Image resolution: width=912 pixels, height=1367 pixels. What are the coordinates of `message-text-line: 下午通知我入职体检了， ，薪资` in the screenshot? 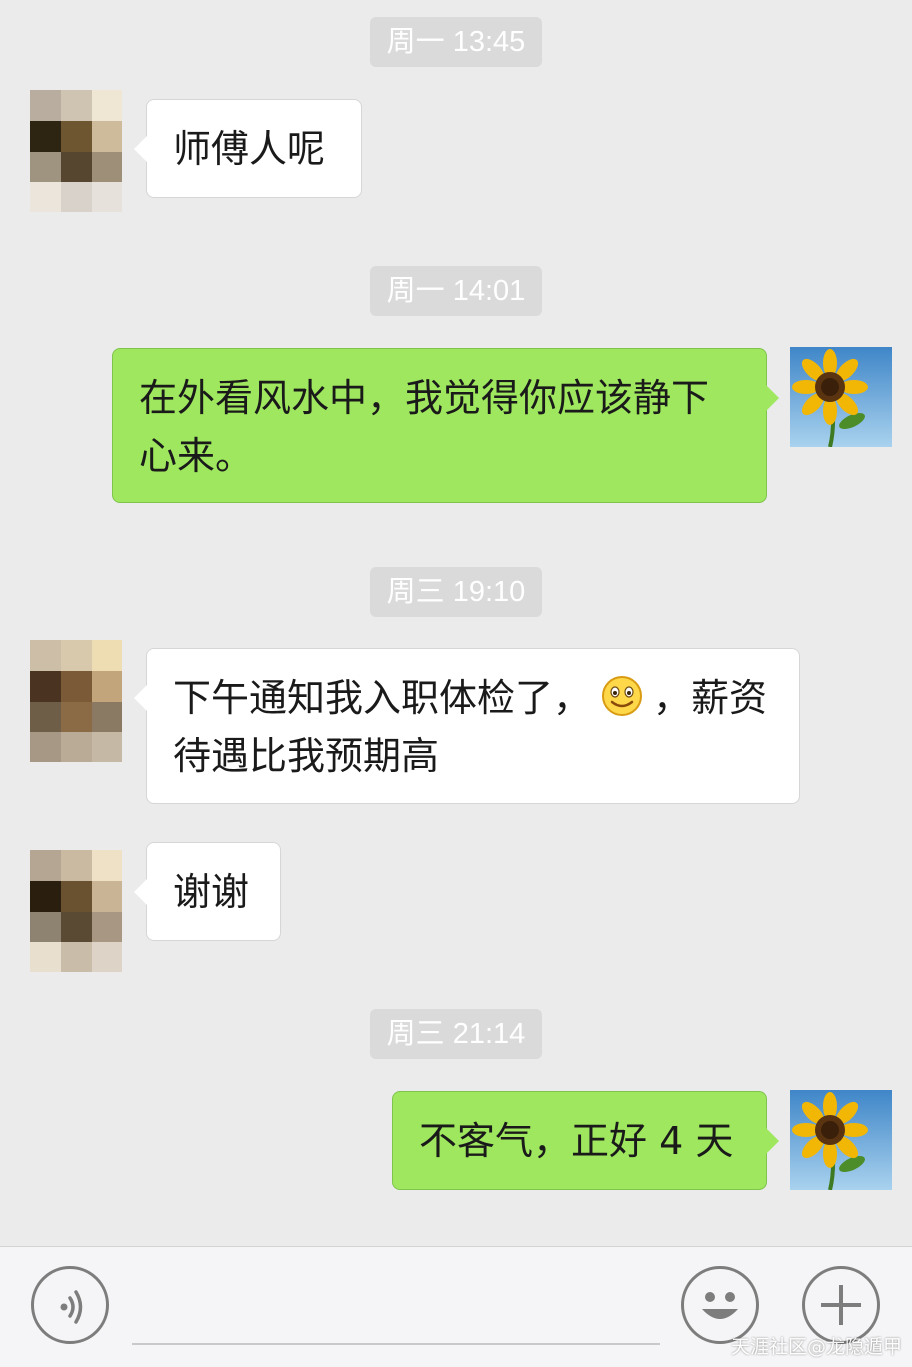 It's located at (473, 698).